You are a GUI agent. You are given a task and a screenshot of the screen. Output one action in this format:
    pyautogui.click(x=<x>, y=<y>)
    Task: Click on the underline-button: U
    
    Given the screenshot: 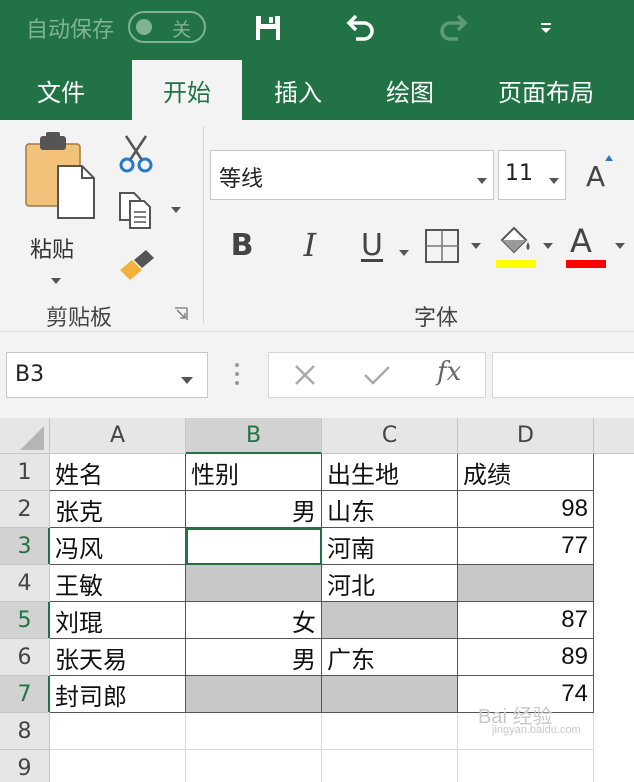 What is the action you would take?
    pyautogui.click(x=372, y=245)
    